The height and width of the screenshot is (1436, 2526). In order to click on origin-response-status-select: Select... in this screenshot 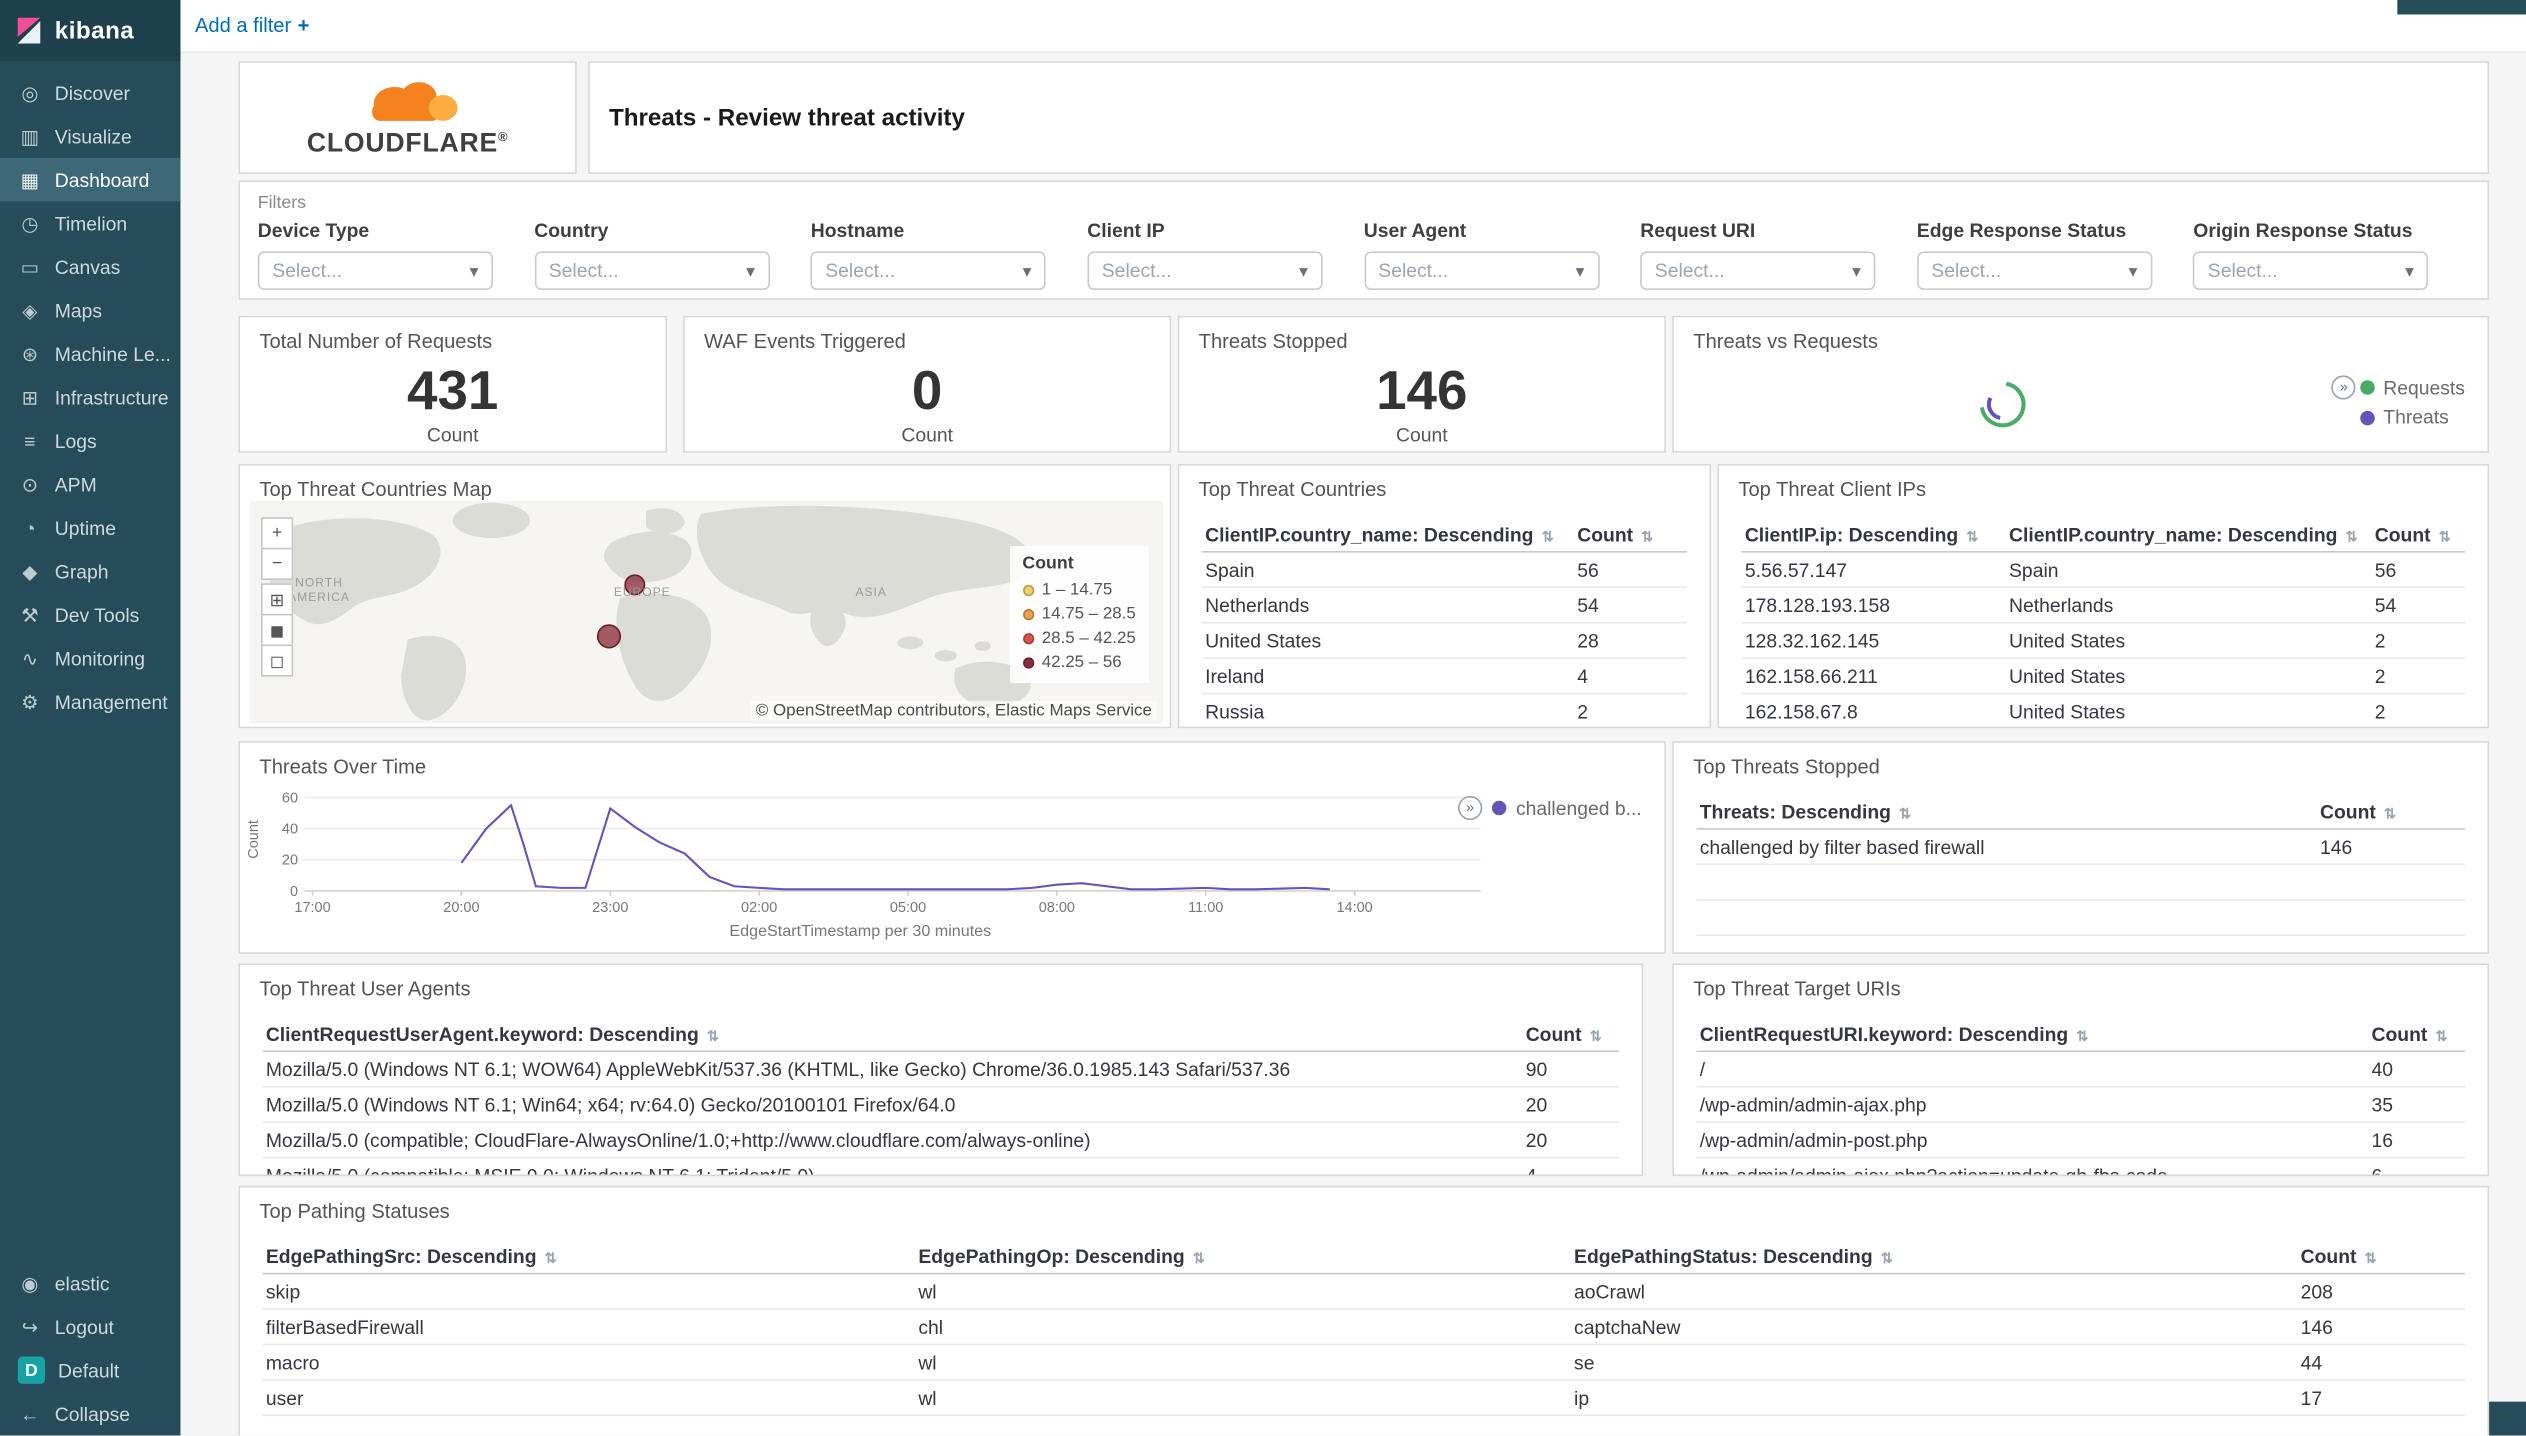, I will do `click(2311, 270)`.